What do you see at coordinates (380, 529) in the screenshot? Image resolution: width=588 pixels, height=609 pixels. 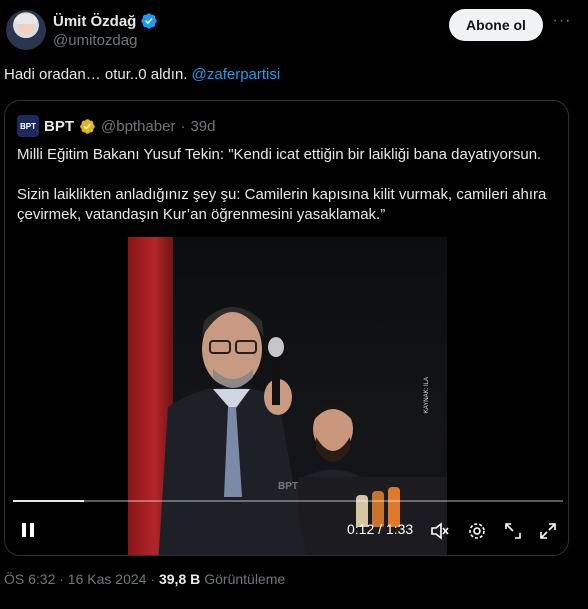 I see `video-time: 0:12 / 1:33` at bounding box center [380, 529].